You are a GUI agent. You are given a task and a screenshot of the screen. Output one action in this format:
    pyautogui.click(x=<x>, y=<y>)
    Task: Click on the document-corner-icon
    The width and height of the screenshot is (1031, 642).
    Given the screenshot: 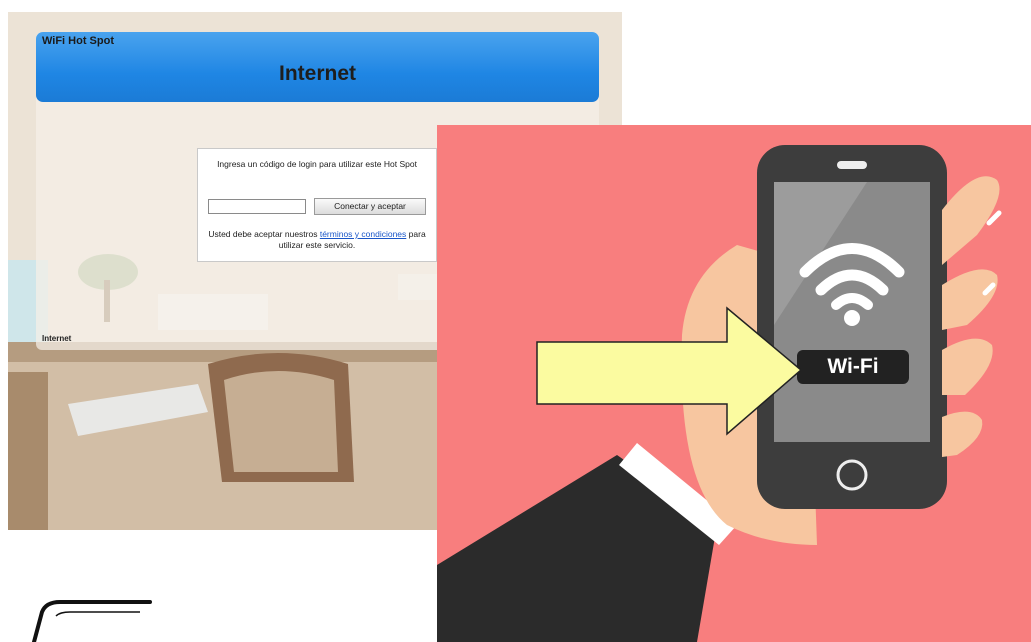 What is the action you would take?
    pyautogui.click(x=92, y=621)
    